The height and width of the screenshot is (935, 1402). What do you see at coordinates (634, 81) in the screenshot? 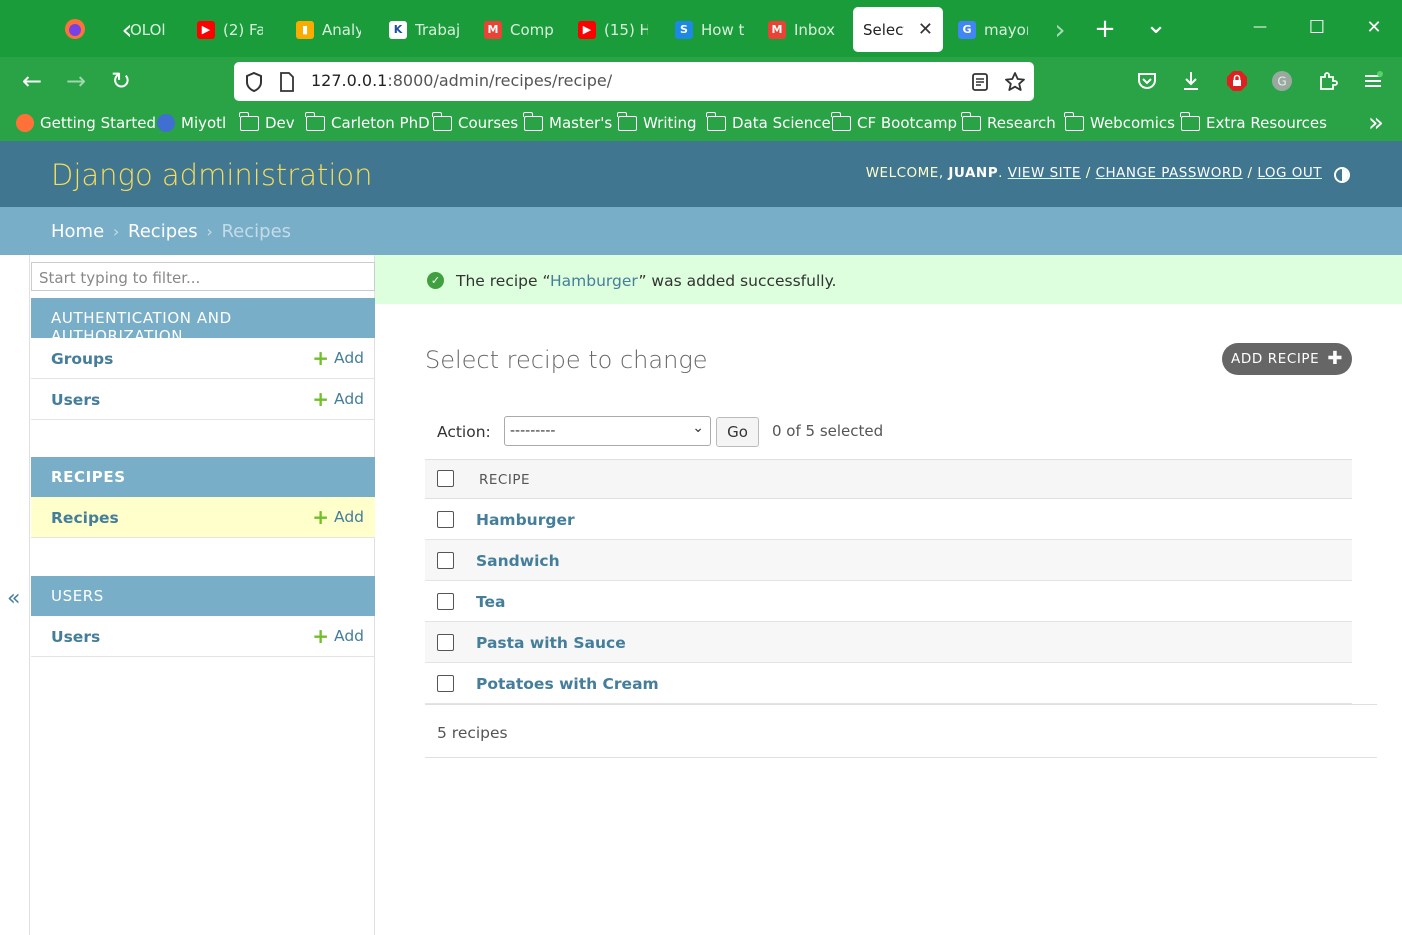
I see `address-bar: 127.0.0.1:8000/admin/recipes/recipe/` at bounding box center [634, 81].